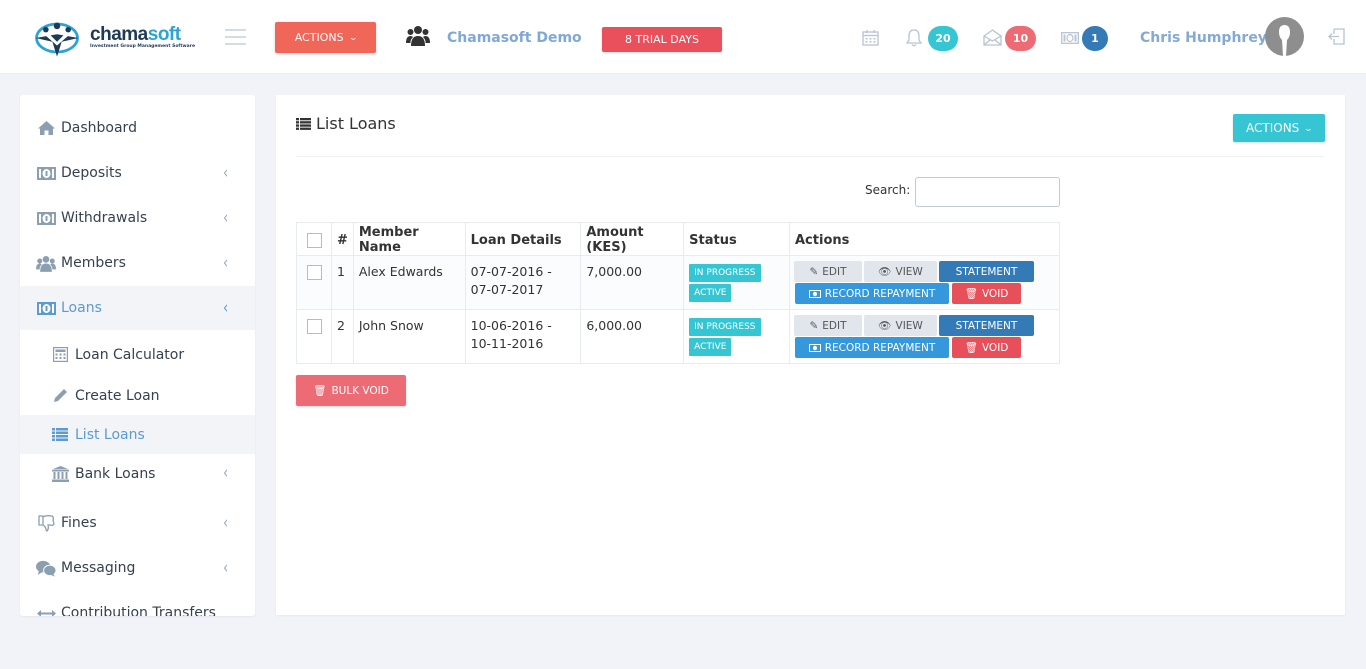 The height and width of the screenshot is (669, 1366). Describe the element at coordinates (885, 272) in the screenshot. I see `eye-icon: 👁︎` at that location.